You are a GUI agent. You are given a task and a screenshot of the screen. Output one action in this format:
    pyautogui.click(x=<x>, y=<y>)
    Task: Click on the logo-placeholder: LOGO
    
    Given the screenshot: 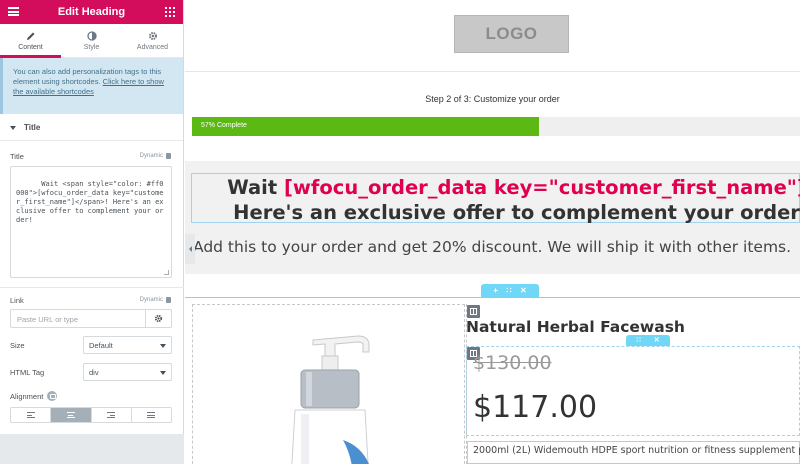 What is the action you would take?
    pyautogui.click(x=511, y=34)
    